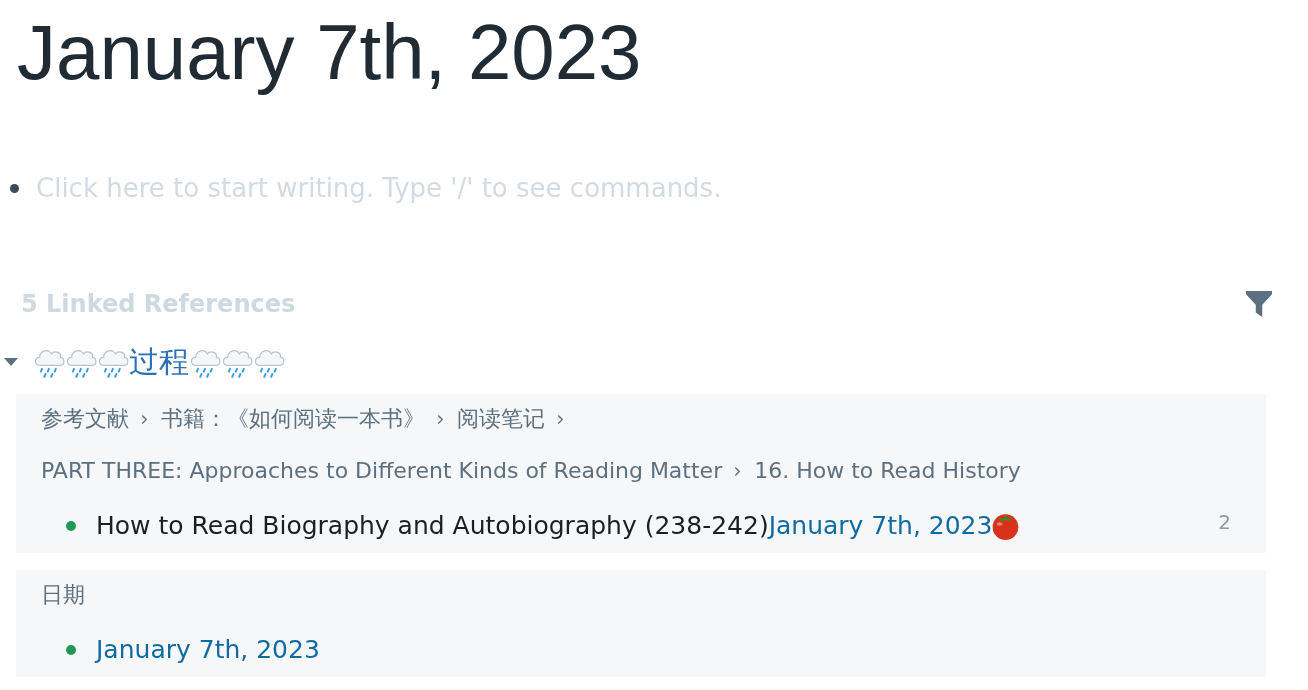 Image resolution: width=1308 pixels, height=690 pixels. I want to click on breadcrumb-link: 阅读笔记, so click(501, 419).